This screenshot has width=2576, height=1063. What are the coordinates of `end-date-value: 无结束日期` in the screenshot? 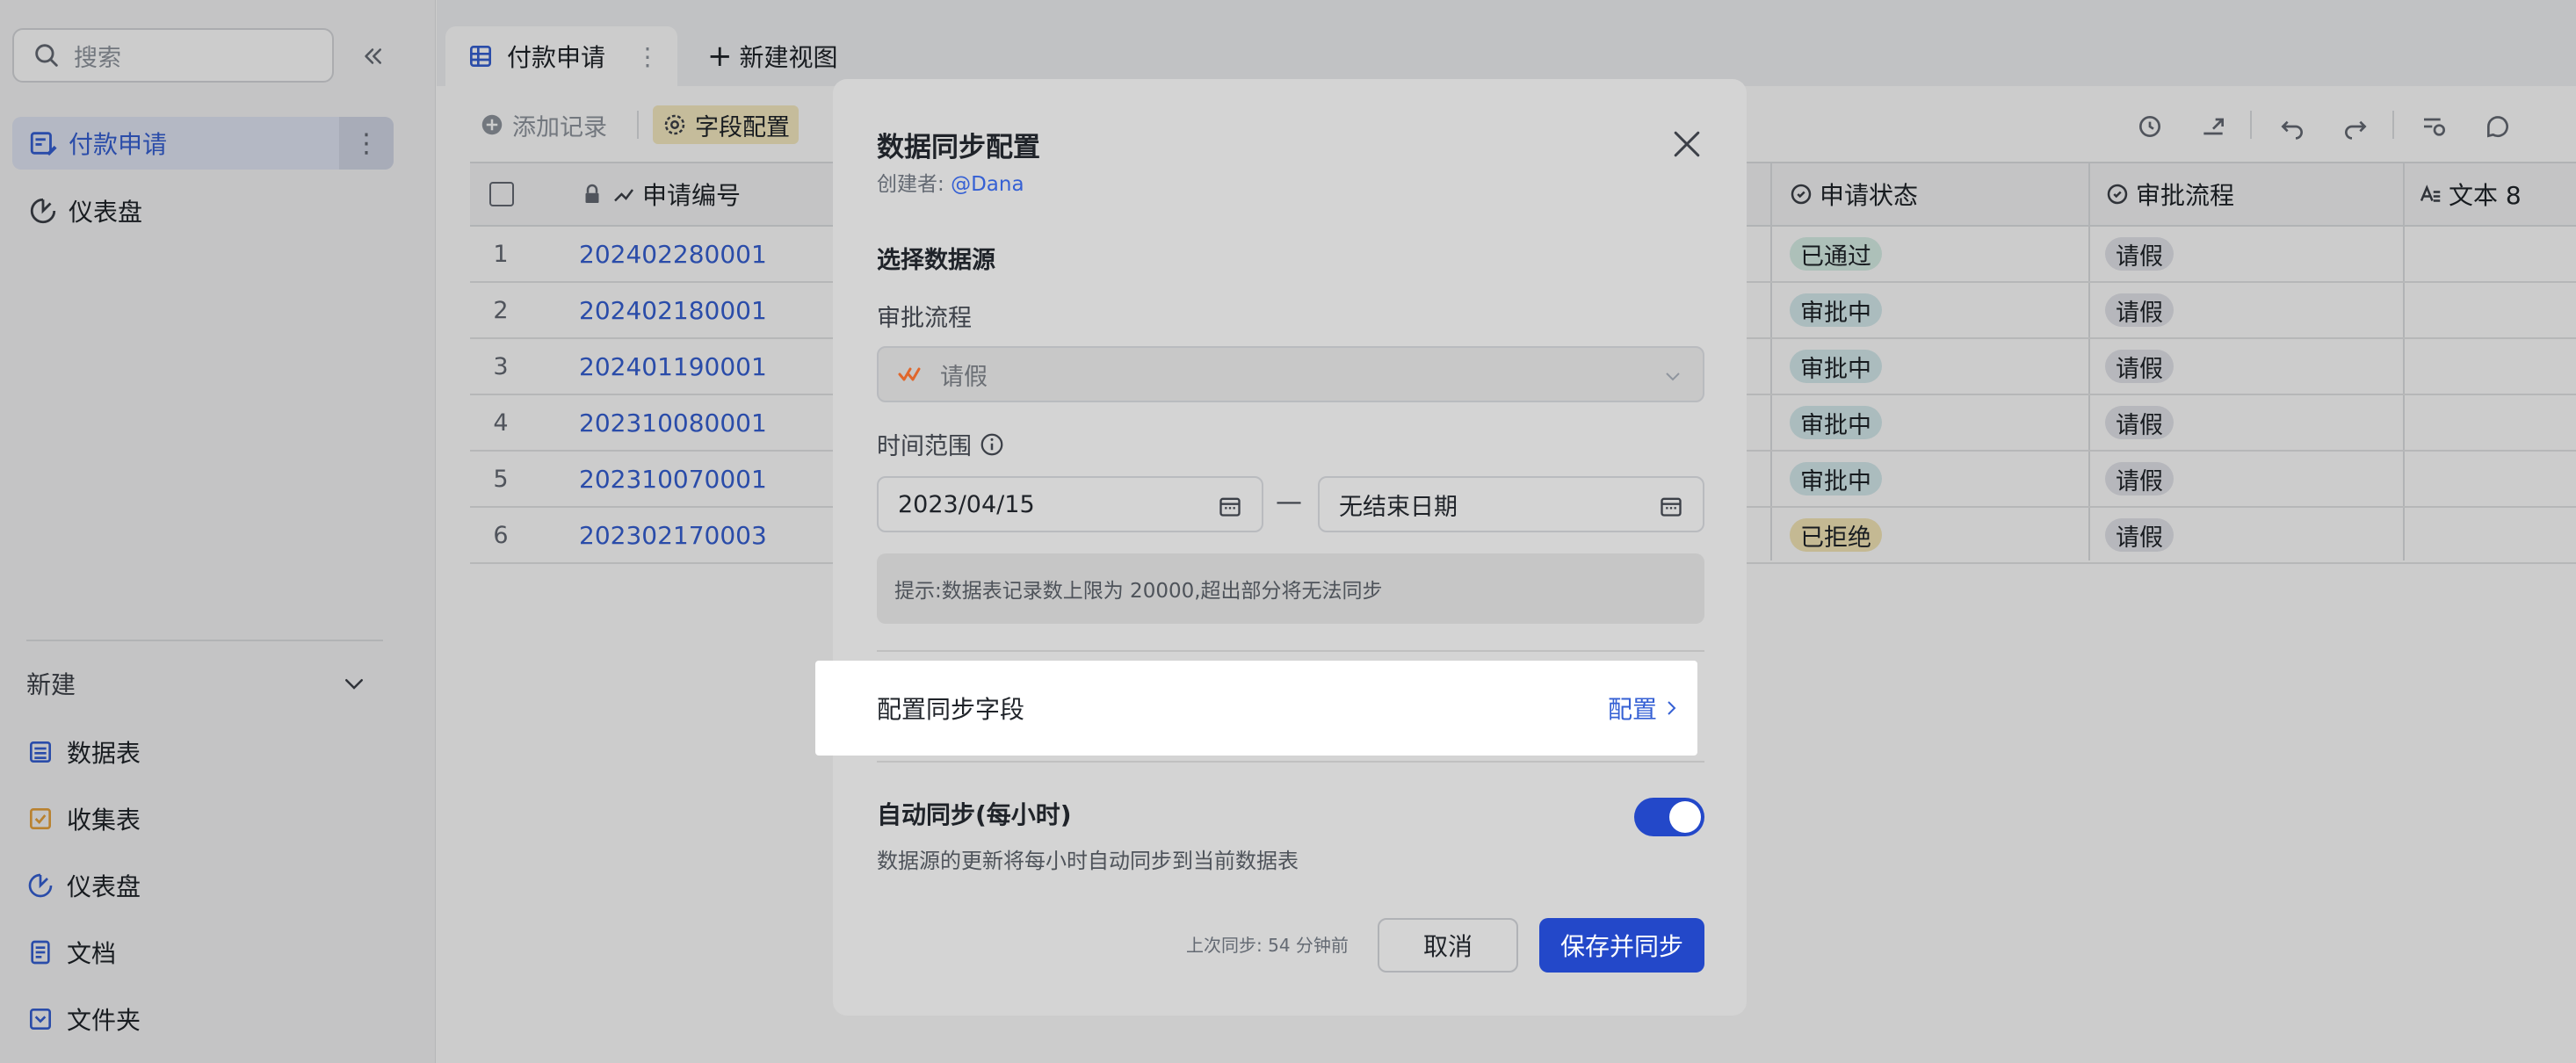 It's located at (1398, 507).